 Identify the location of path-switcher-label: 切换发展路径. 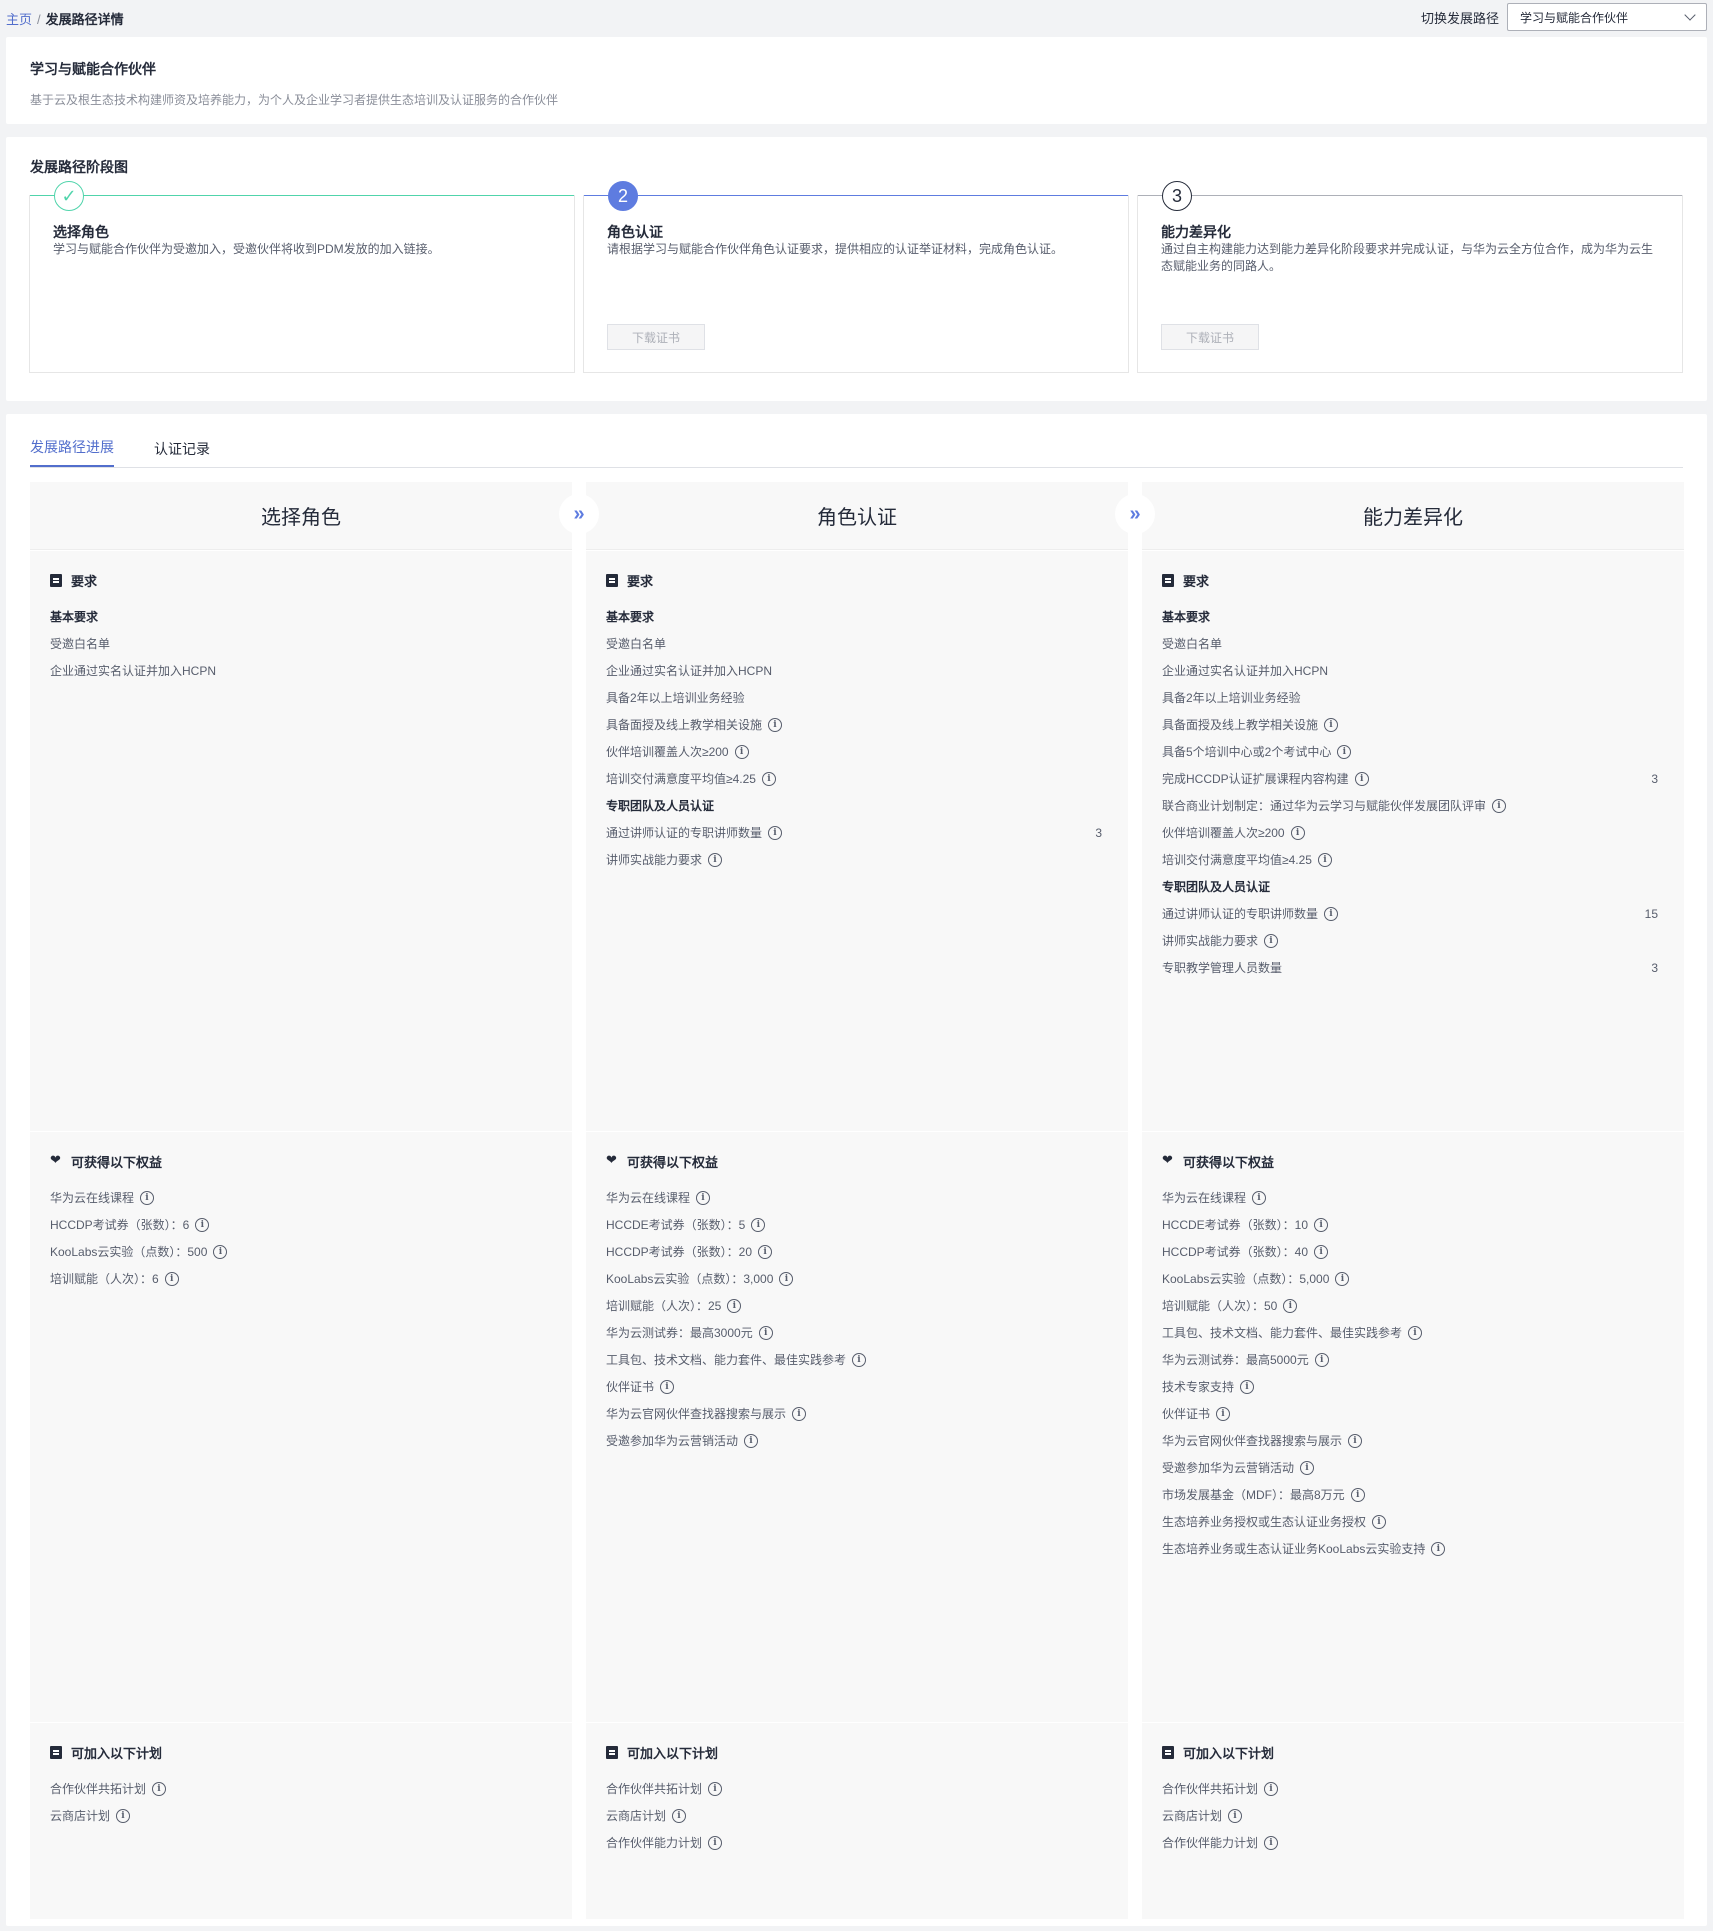
(1459, 18).